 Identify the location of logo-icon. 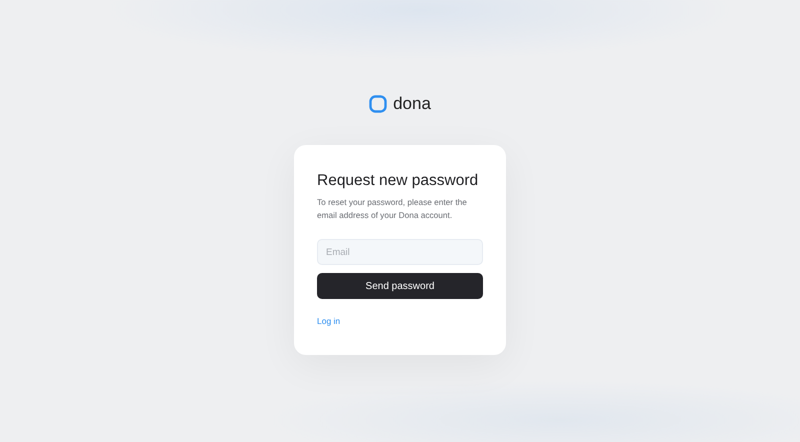
(378, 104).